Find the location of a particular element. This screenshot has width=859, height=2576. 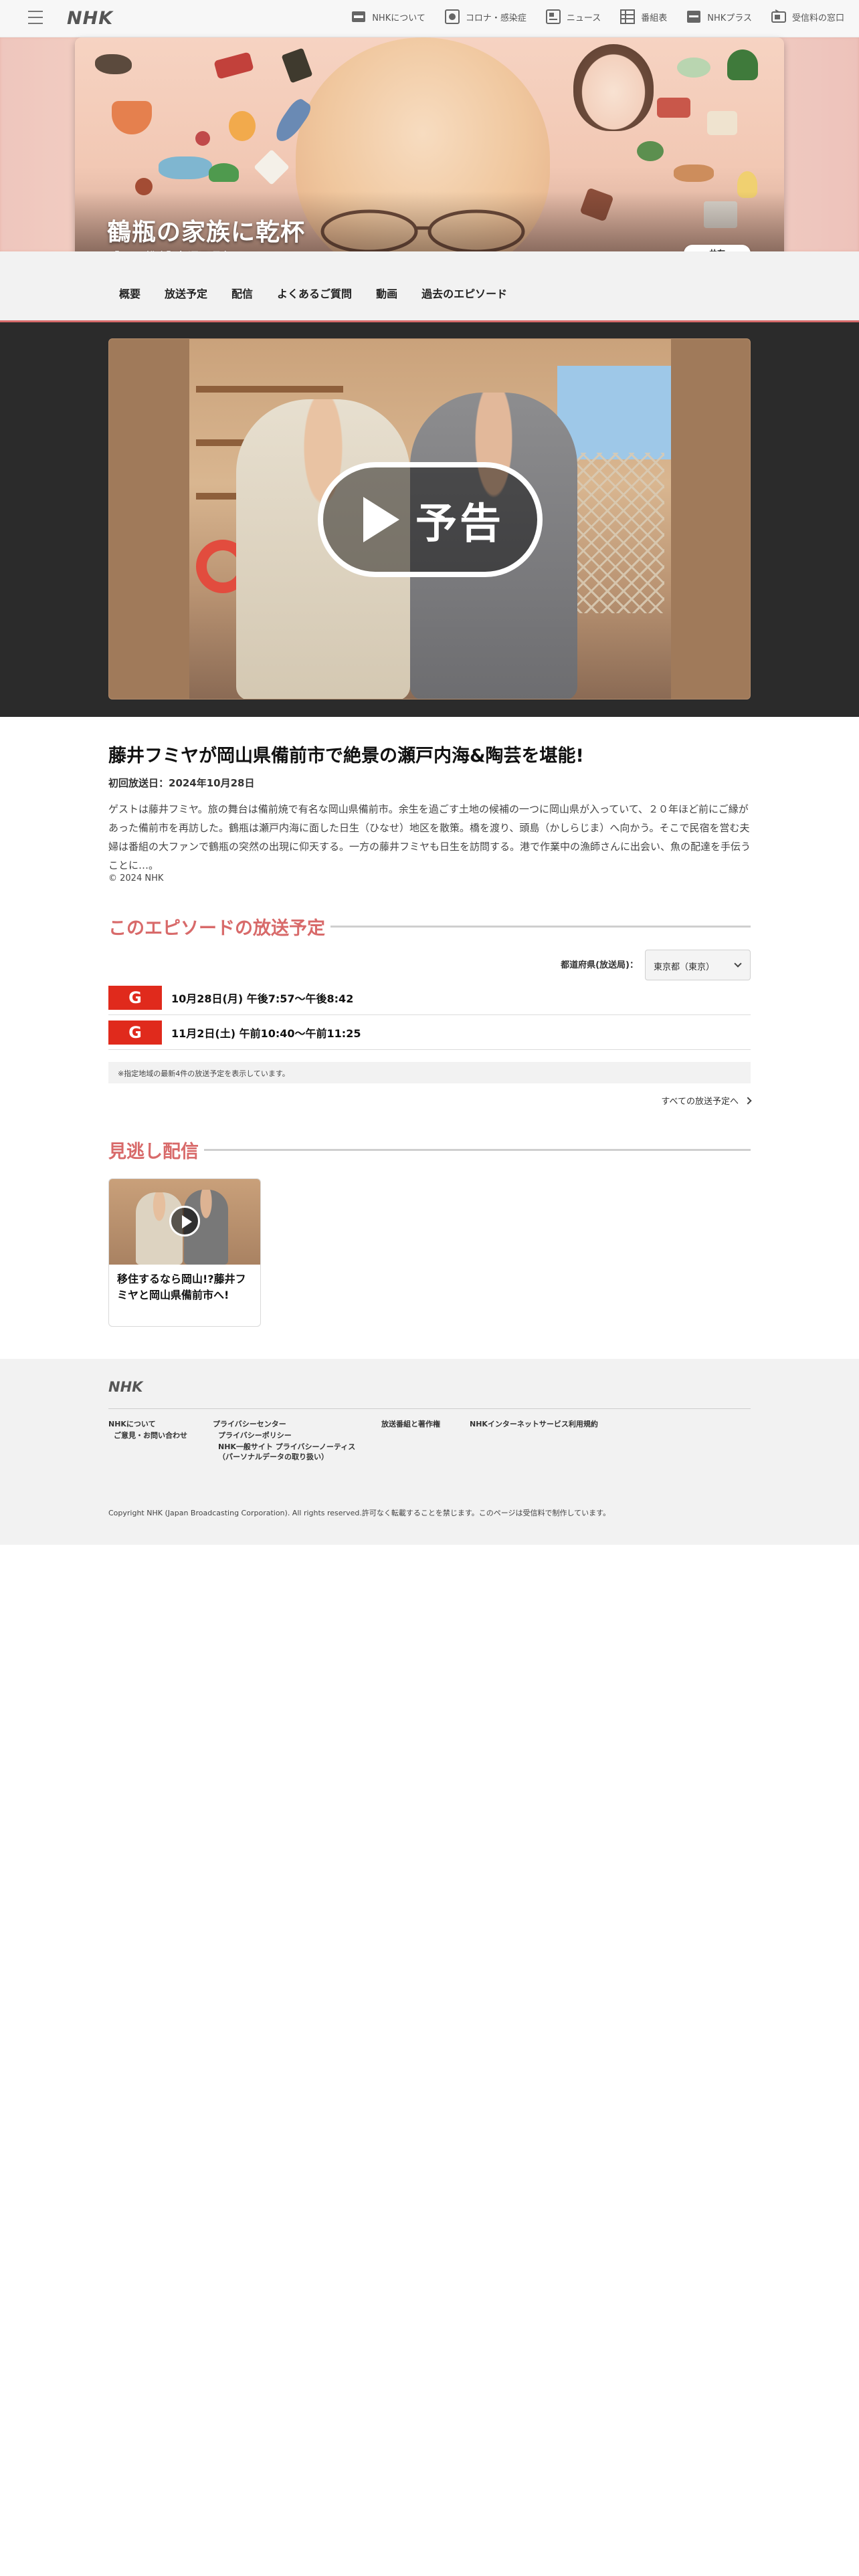

nav-about: NHKについて is located at coordinates (388, 17).